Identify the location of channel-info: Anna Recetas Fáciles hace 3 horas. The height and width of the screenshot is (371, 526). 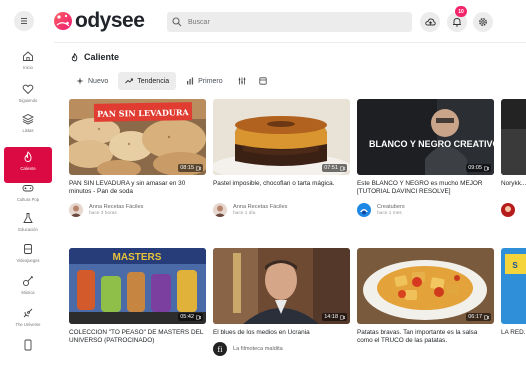
(137, 210).